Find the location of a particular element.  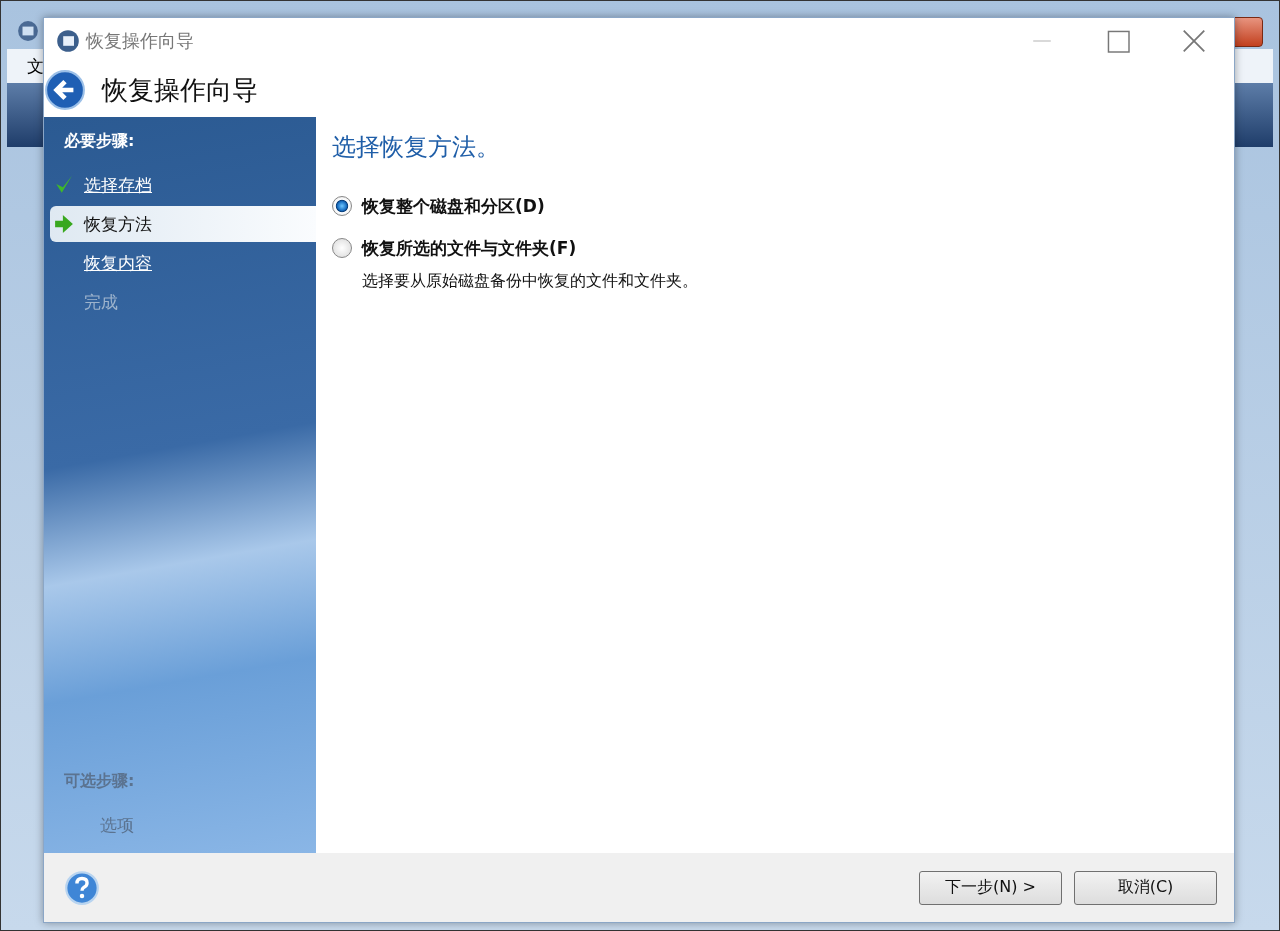

section-heading: 可选步骤: is located at coordinates (99, 781).